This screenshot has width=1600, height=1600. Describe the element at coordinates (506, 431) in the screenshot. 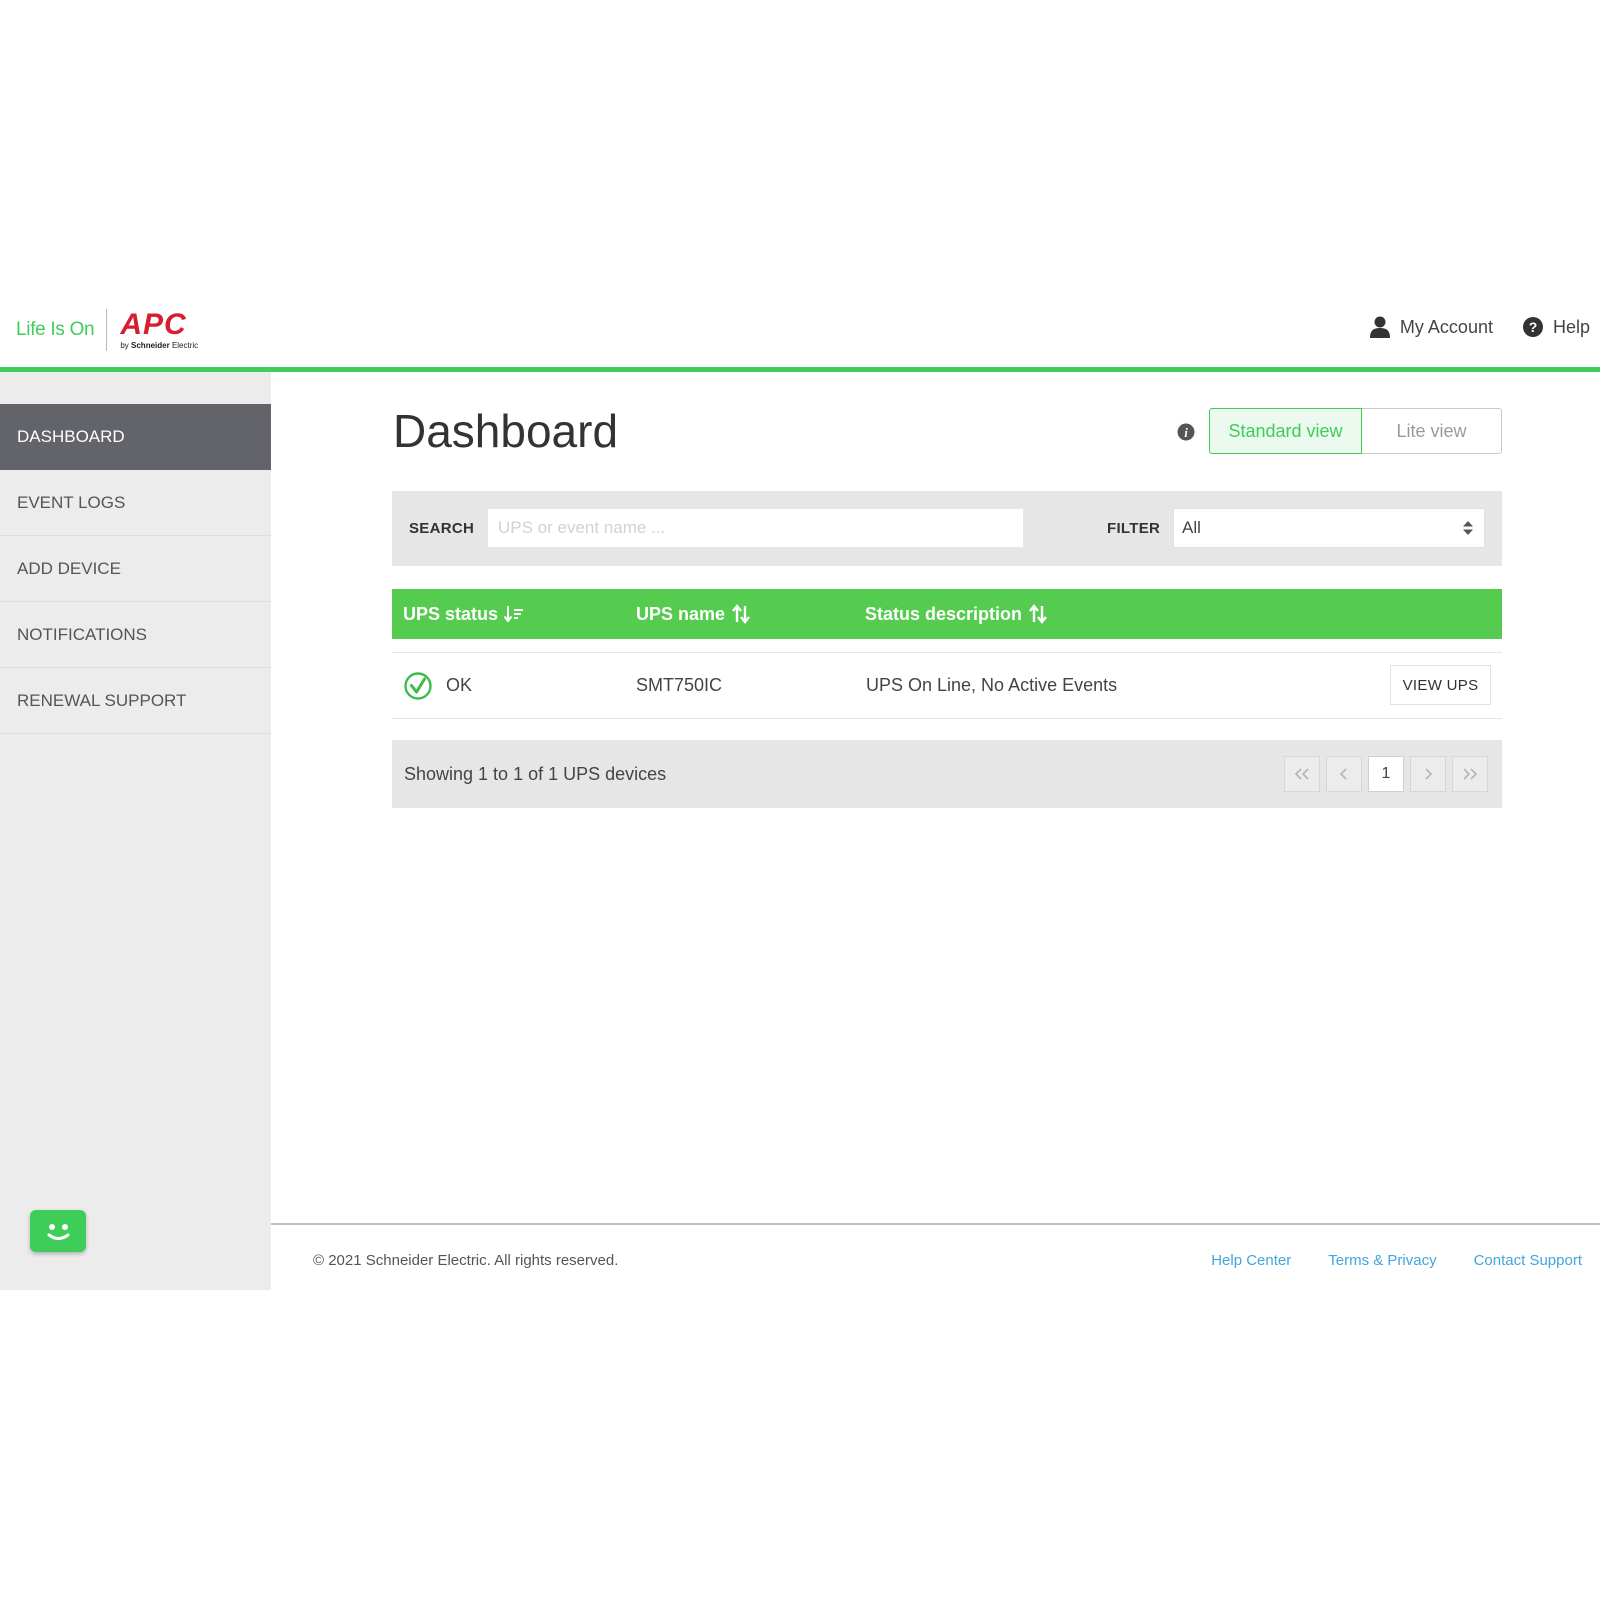

I see `page-title: Dashboard` at that location.